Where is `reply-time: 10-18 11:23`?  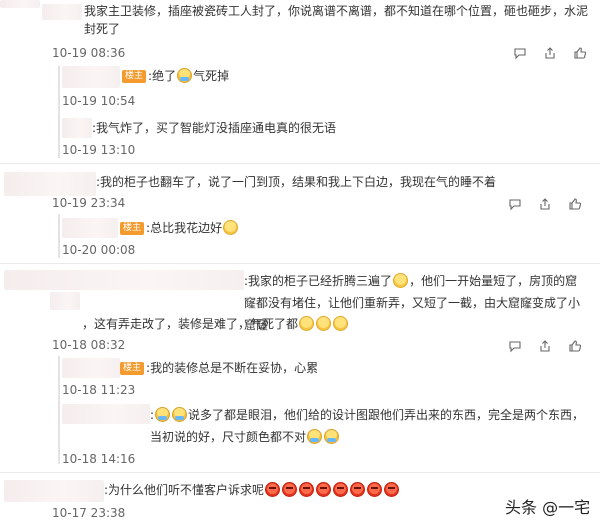
reply-time: 10-18 11:23 is located at coordinates (99, 390).